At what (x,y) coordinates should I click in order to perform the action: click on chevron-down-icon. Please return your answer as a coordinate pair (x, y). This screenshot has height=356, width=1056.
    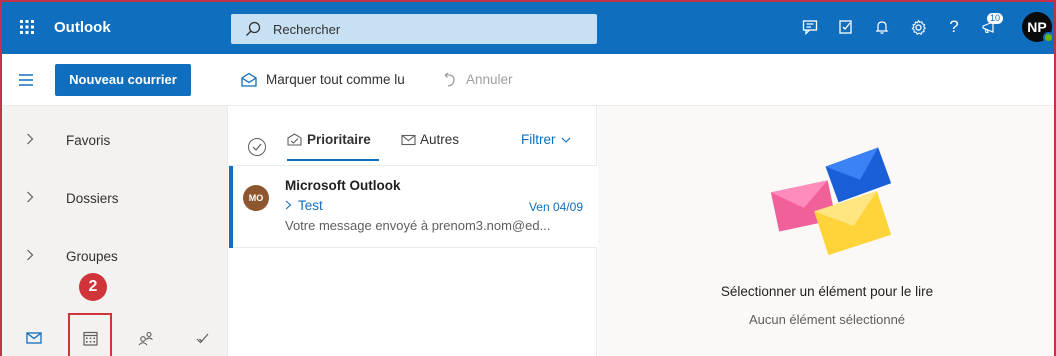
    Looking at the image, I should click on (565, 140).